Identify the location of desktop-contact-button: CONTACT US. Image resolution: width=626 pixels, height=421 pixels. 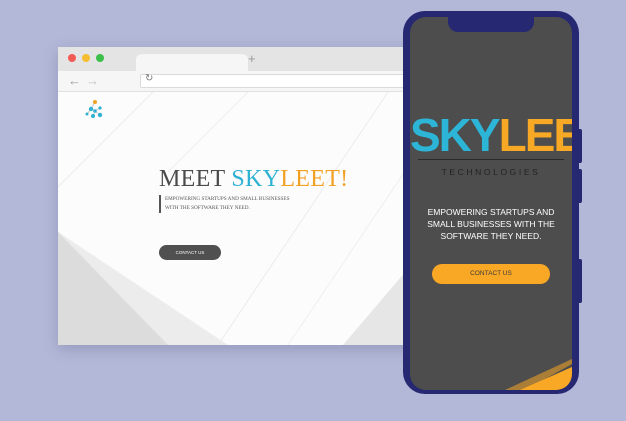
(190, 252).